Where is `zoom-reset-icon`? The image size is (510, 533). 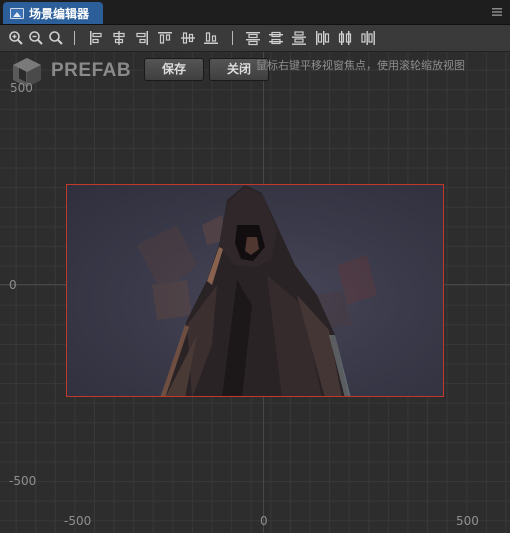
zoom-reset-icon is located at coordinates (56, 38).